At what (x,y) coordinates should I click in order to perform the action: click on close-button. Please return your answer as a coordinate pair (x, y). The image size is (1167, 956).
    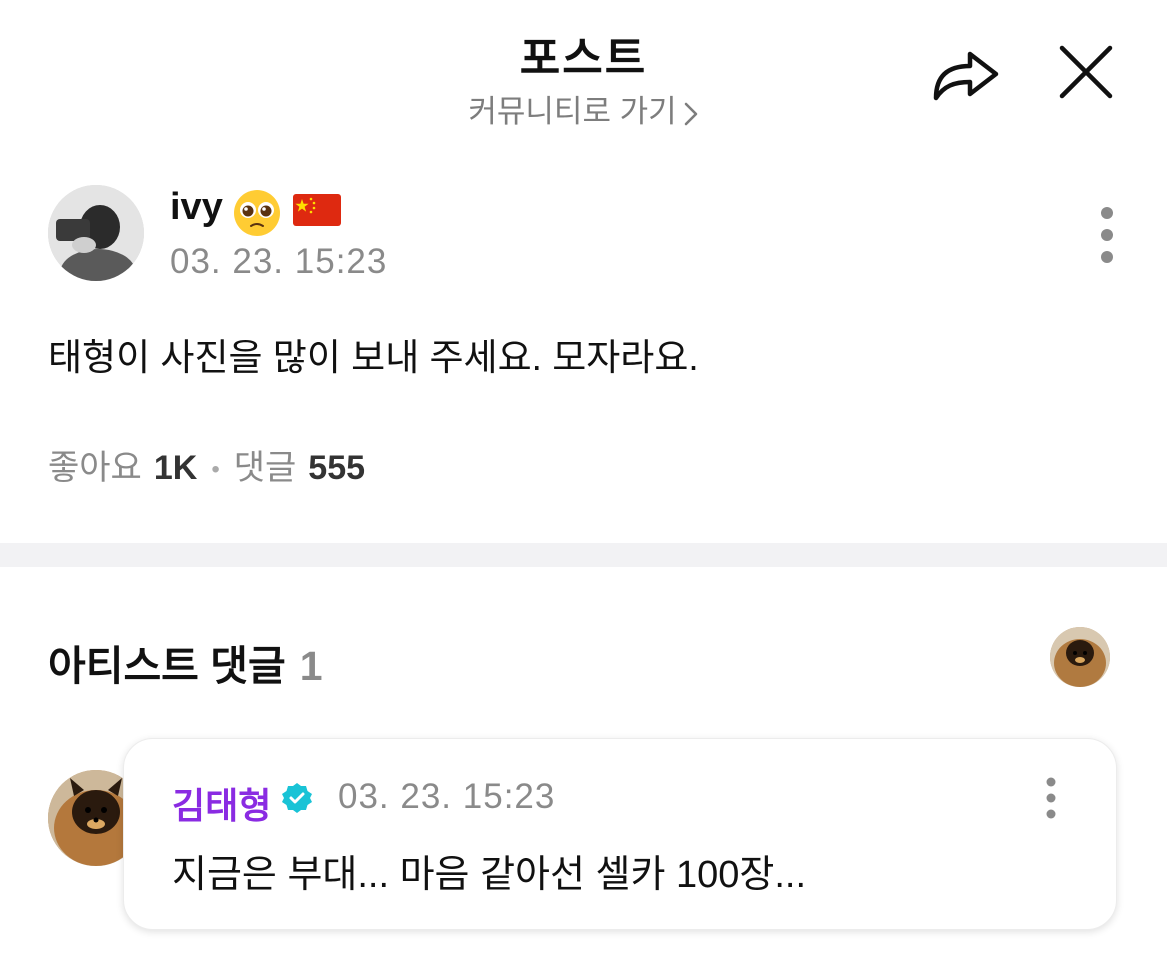
    Looking at the image, I should click on (1086, 72).